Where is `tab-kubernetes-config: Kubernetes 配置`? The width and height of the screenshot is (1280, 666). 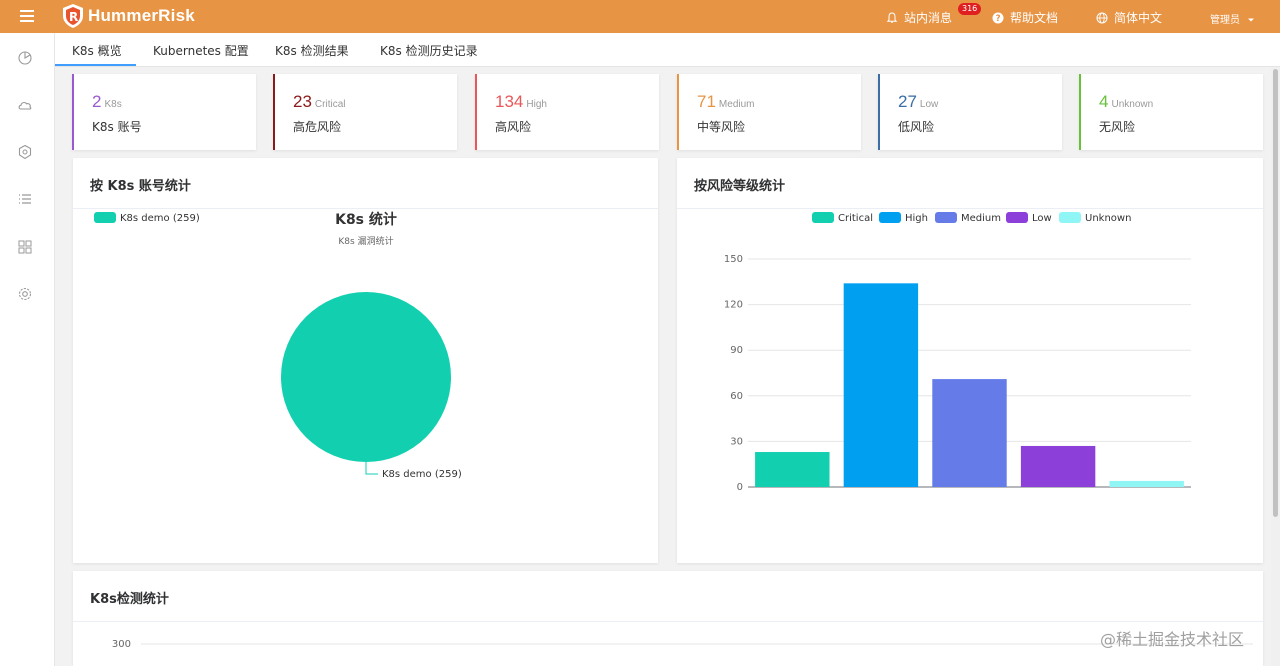 tab-kubernetes-config: Kubernetes 配置 is located at coordinates (201, 50).